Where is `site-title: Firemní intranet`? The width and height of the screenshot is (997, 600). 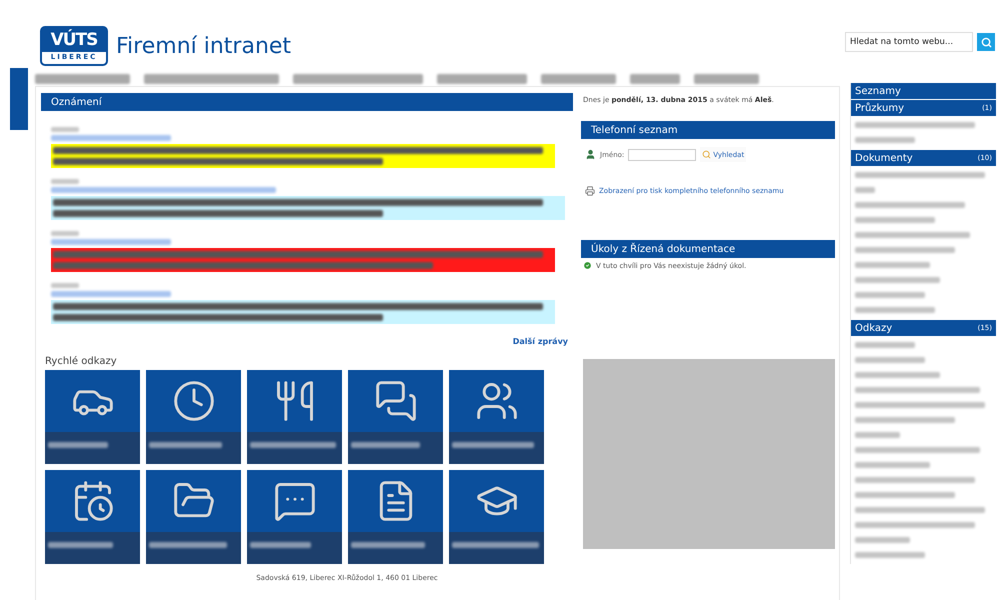
site-title: Firemní intranet is located at coordinates (204, 46).